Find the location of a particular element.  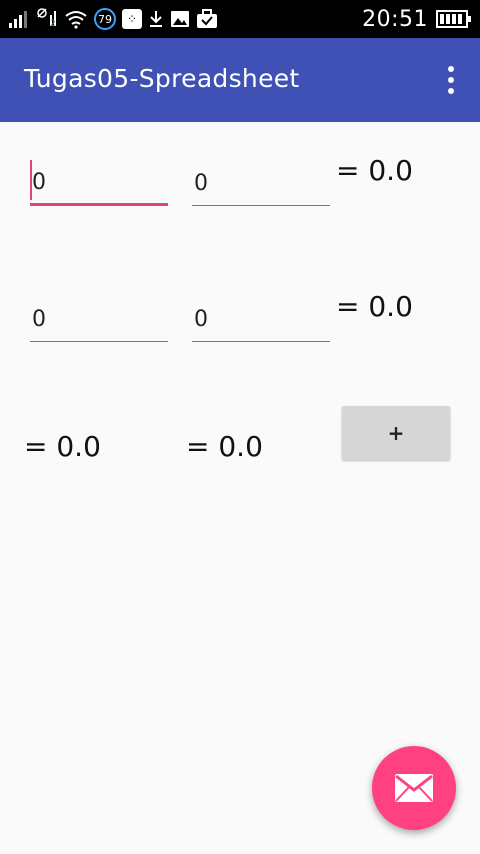

row2-result: = 0.0 is located at coordinates (374, 306).